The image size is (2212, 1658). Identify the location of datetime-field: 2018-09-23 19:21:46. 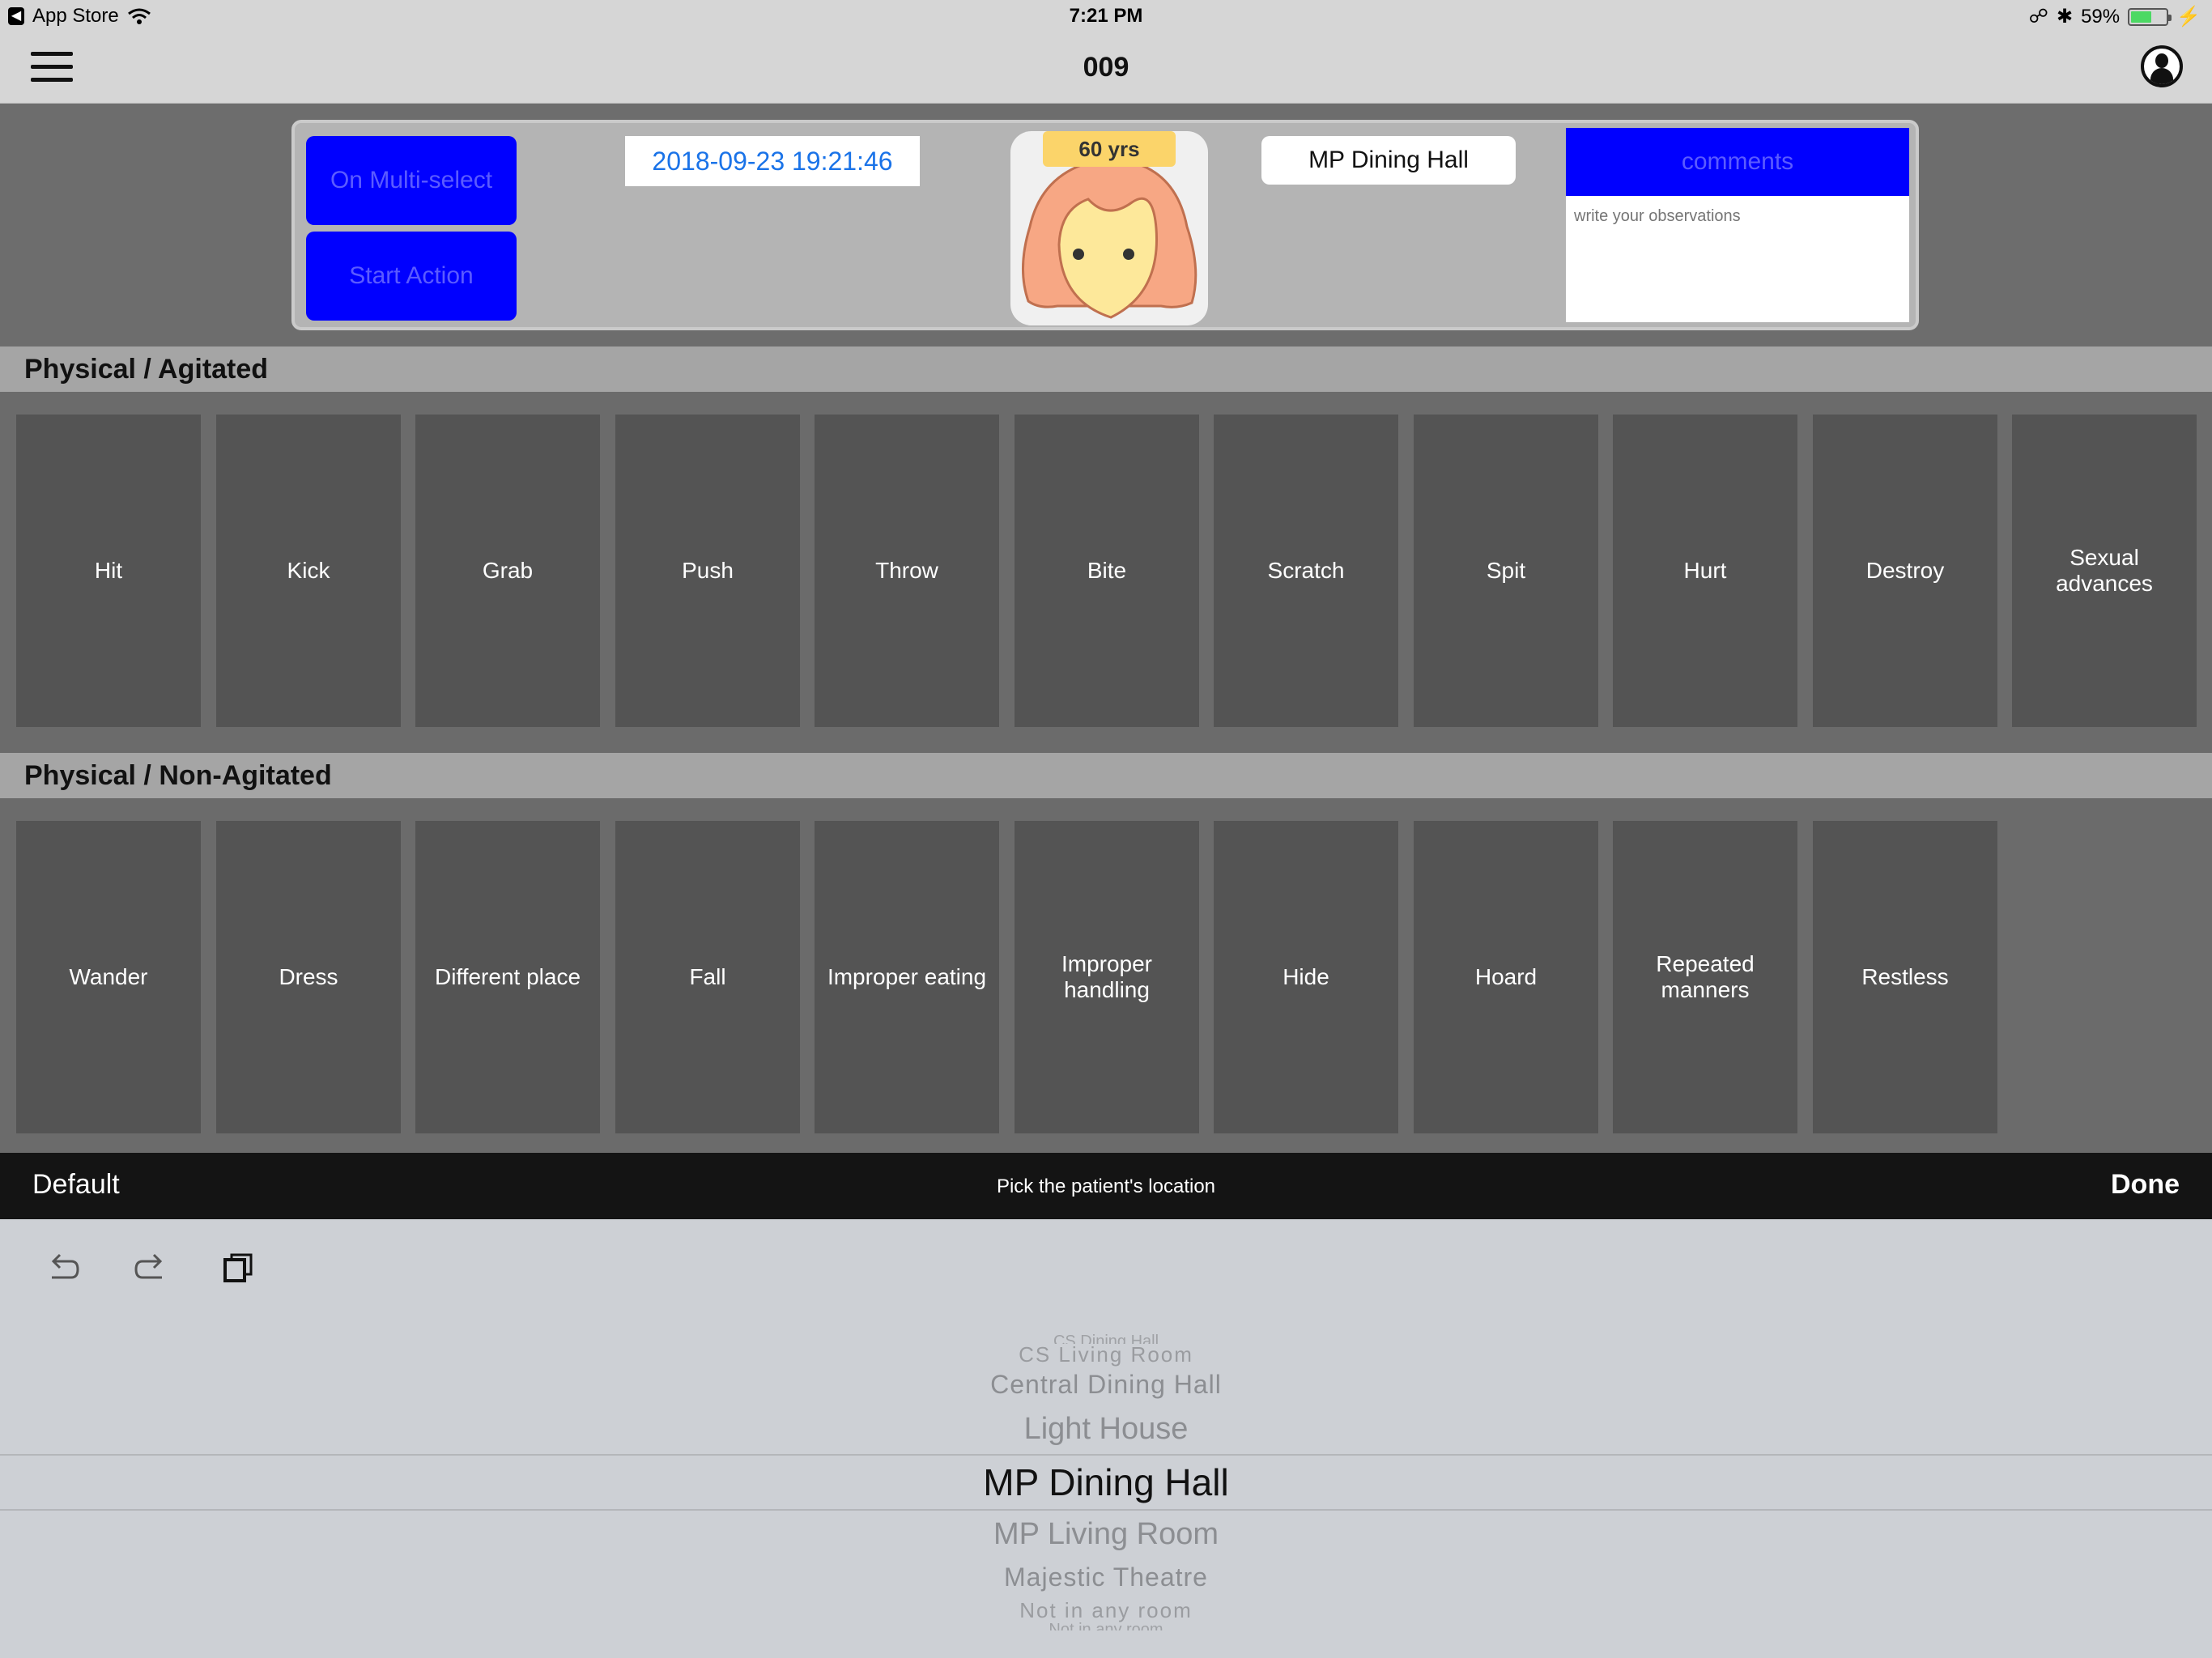
(773, 161).